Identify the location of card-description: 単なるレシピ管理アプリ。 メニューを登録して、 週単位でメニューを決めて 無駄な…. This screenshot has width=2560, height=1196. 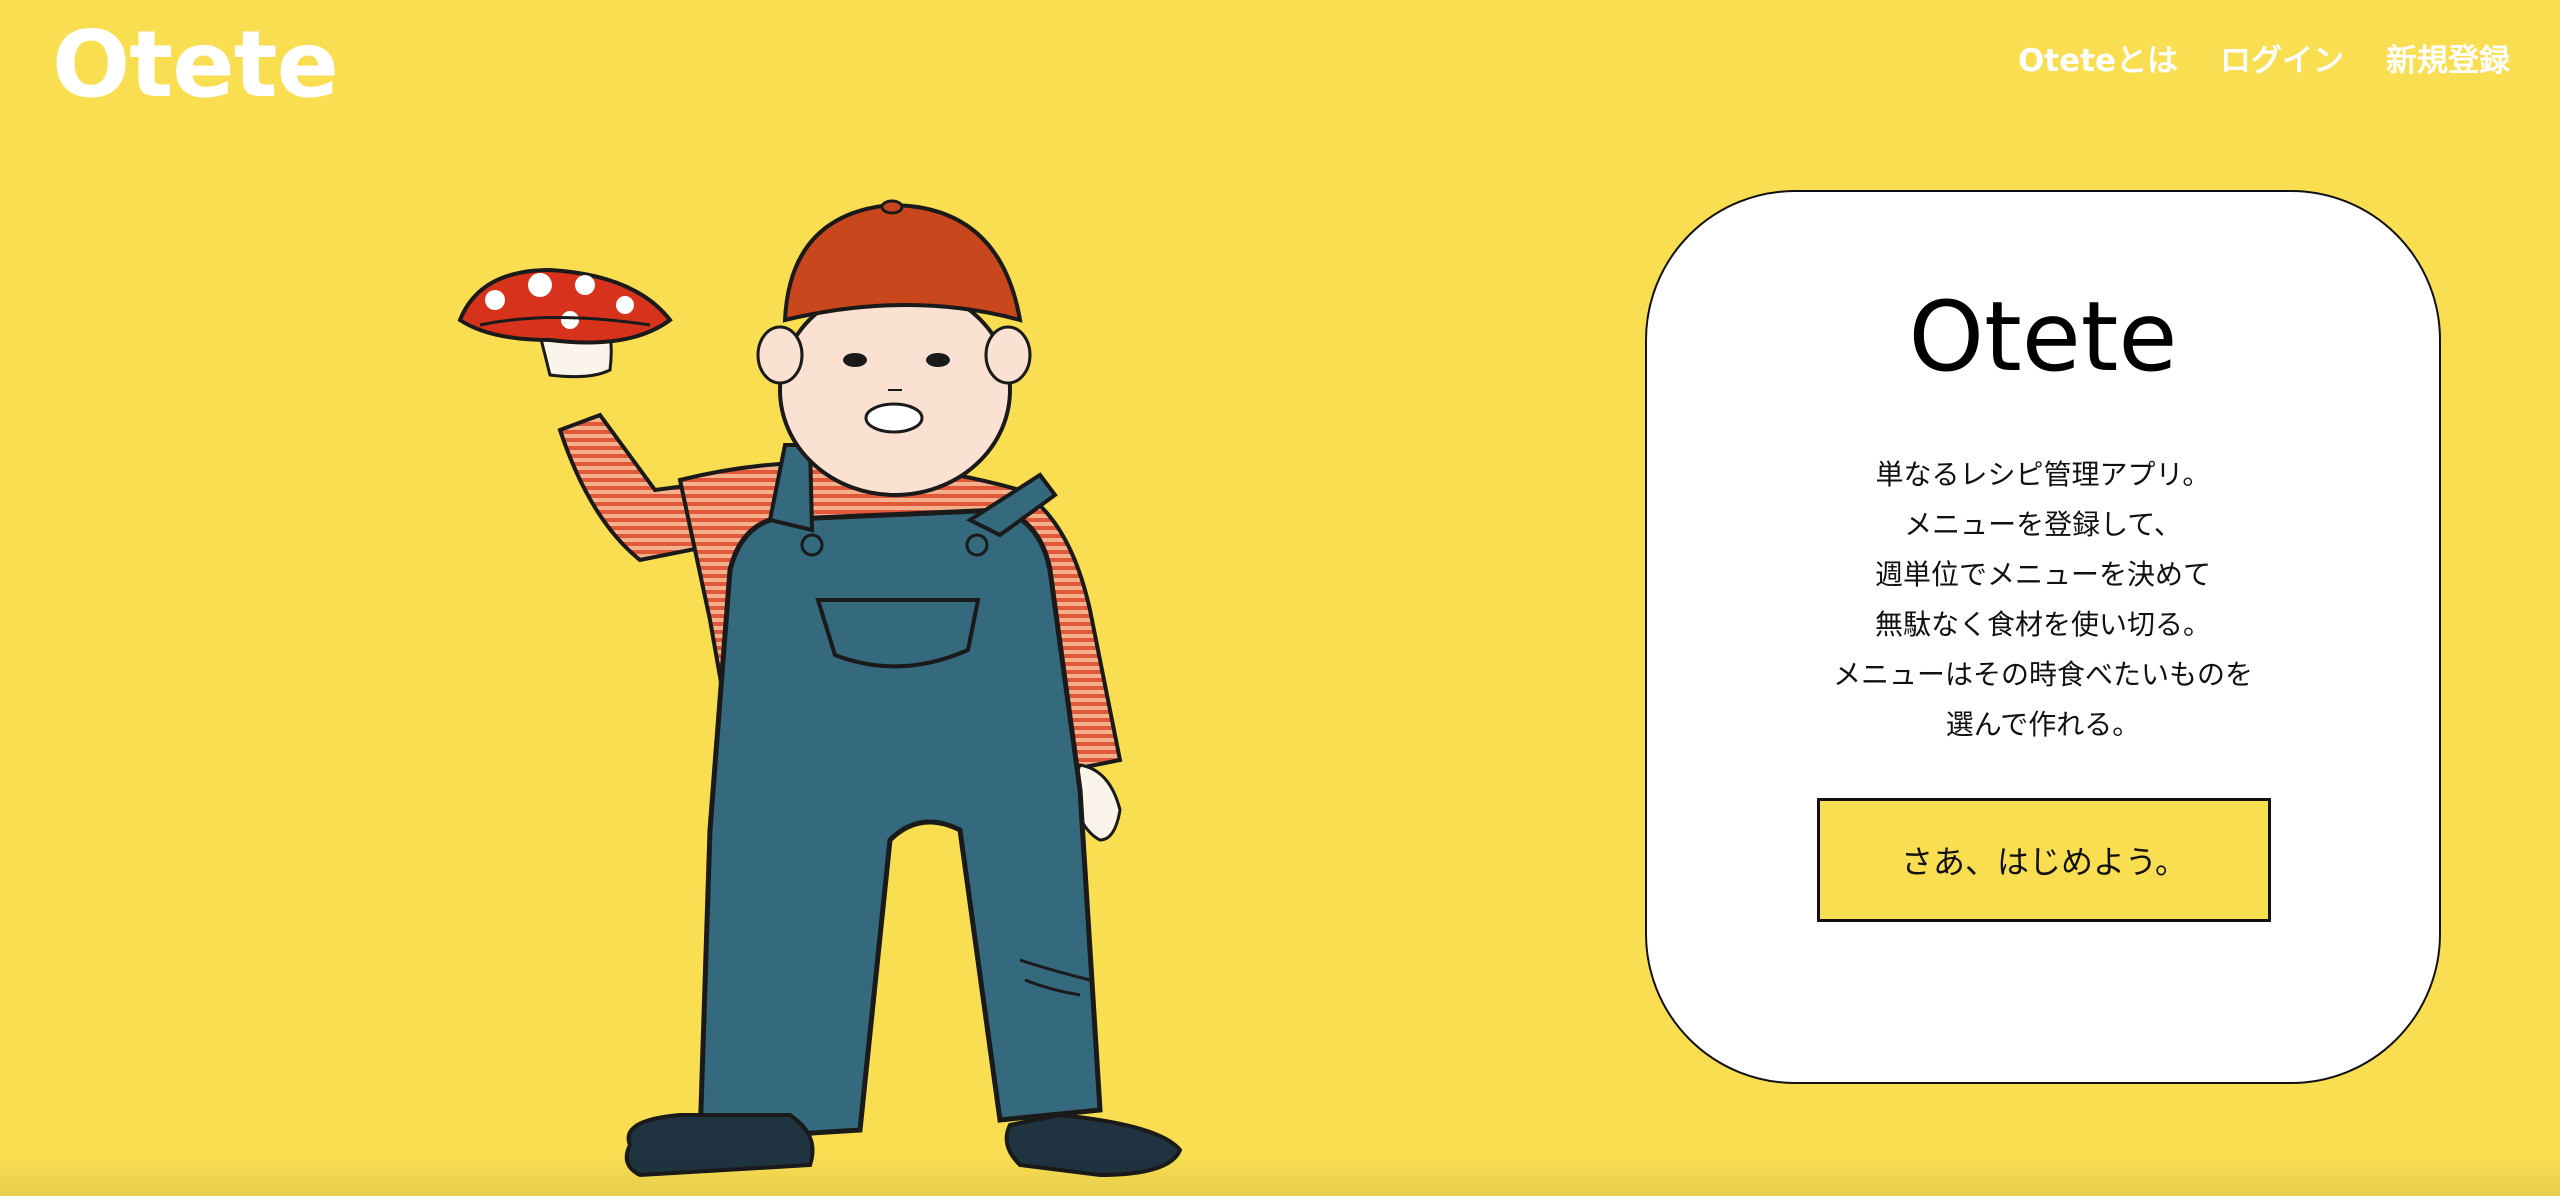
(2043, 600).